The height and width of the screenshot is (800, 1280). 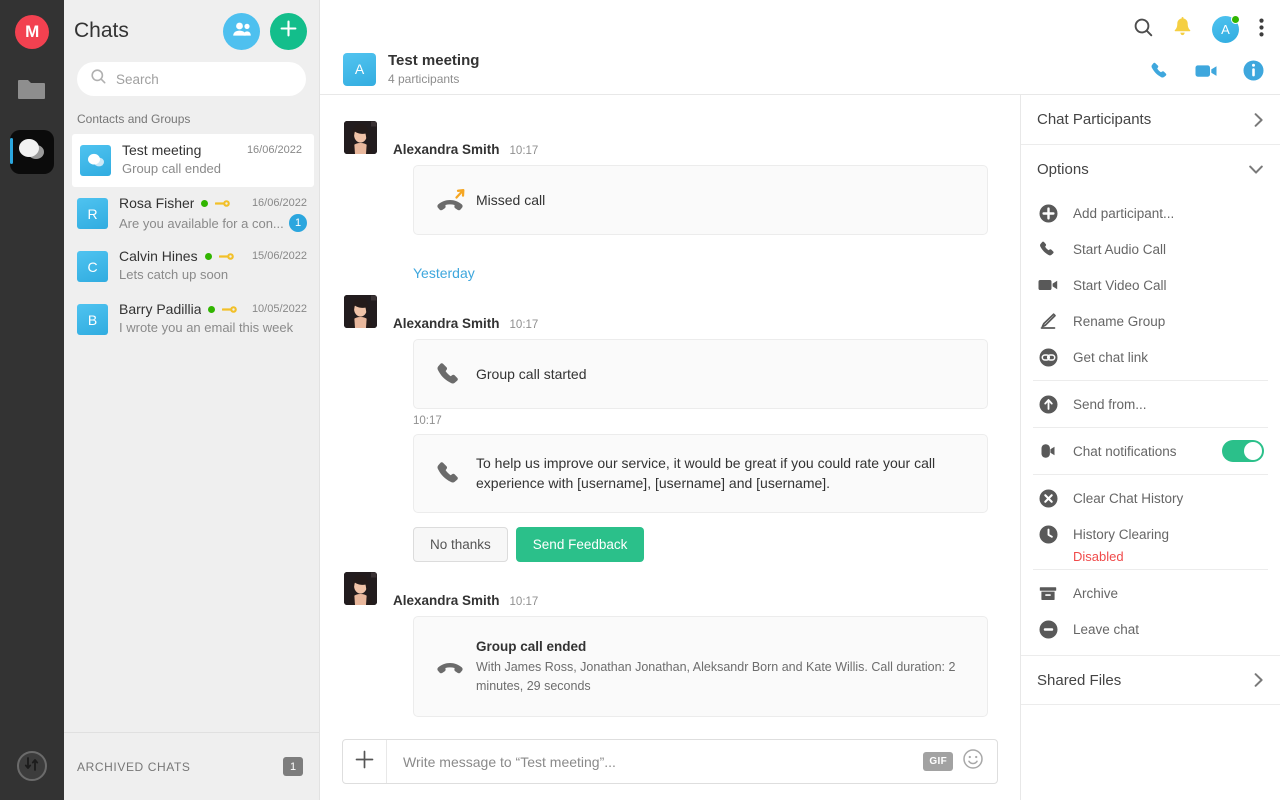 I want to click on message-meta: Alexandra Smith 10:17, so click(x=465, y=600).